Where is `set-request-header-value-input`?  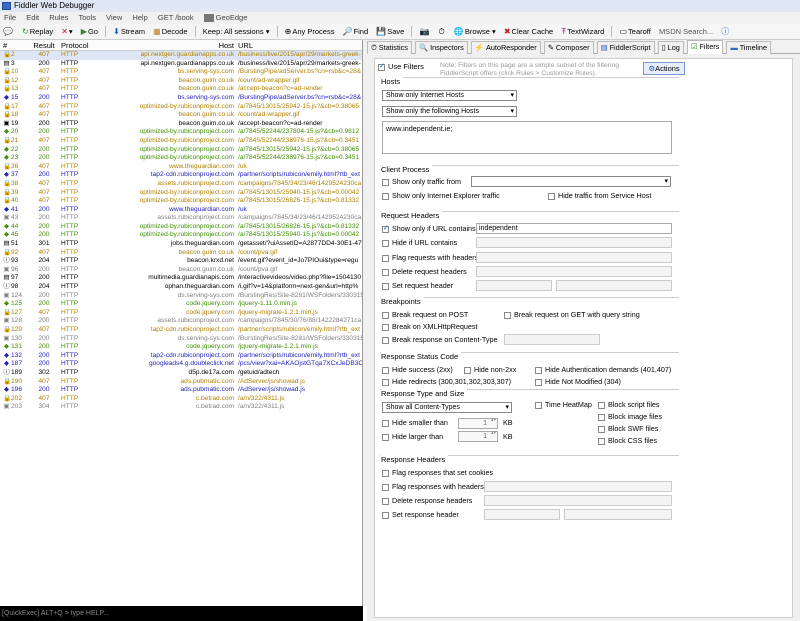
set-request-header-value-input is located at coordinates (614, 285).